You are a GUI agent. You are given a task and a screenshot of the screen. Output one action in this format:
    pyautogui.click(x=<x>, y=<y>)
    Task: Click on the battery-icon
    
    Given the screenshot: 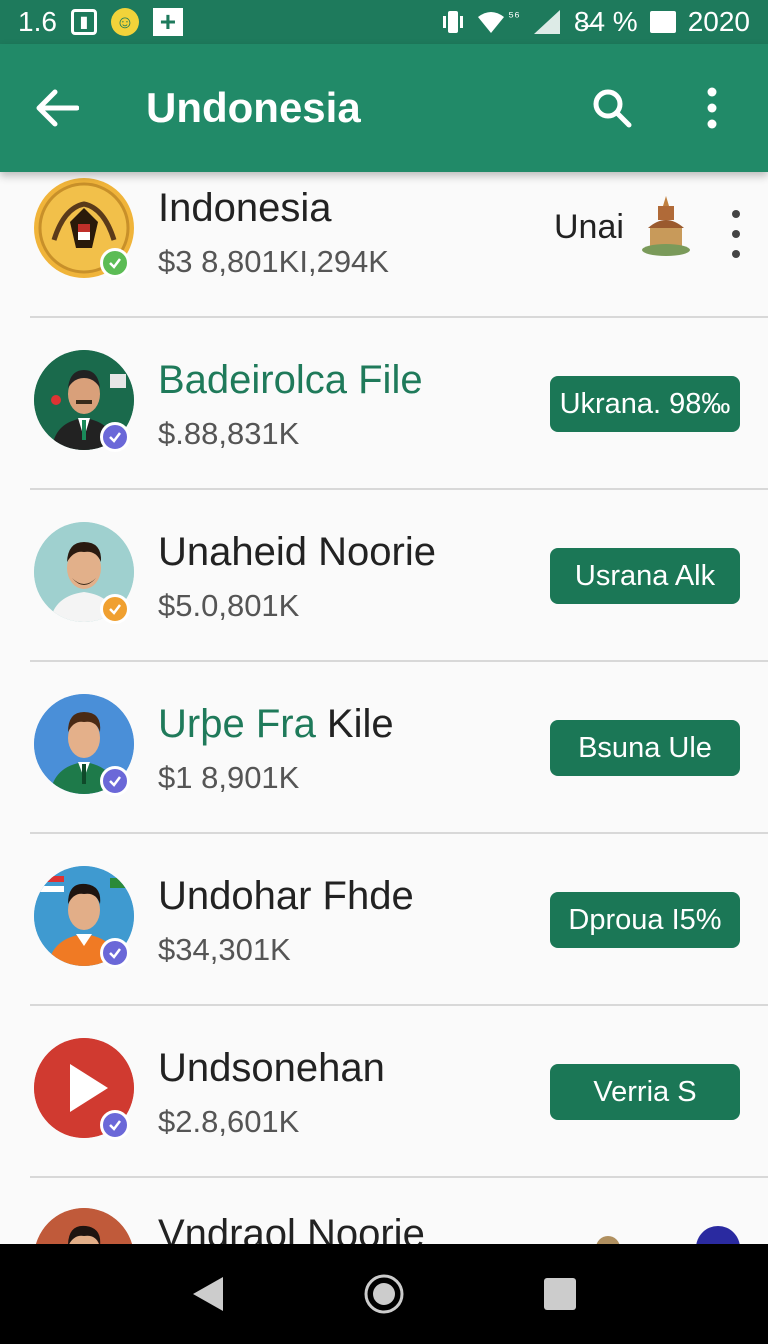 What is the action you would take?
    pyautogui.click(x=662, y=22)
    